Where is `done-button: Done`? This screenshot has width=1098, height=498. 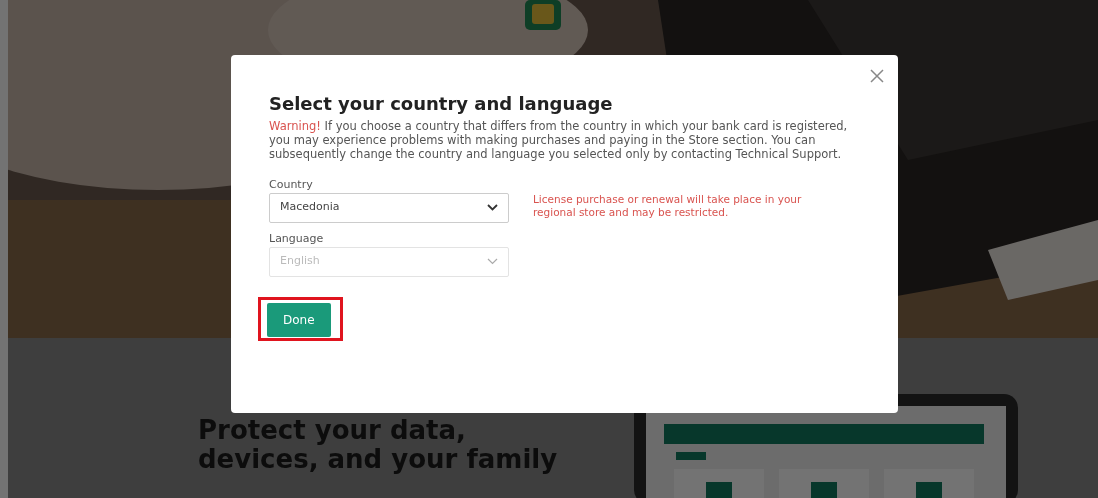 done-button: Done is located at coordinates (299, 319).